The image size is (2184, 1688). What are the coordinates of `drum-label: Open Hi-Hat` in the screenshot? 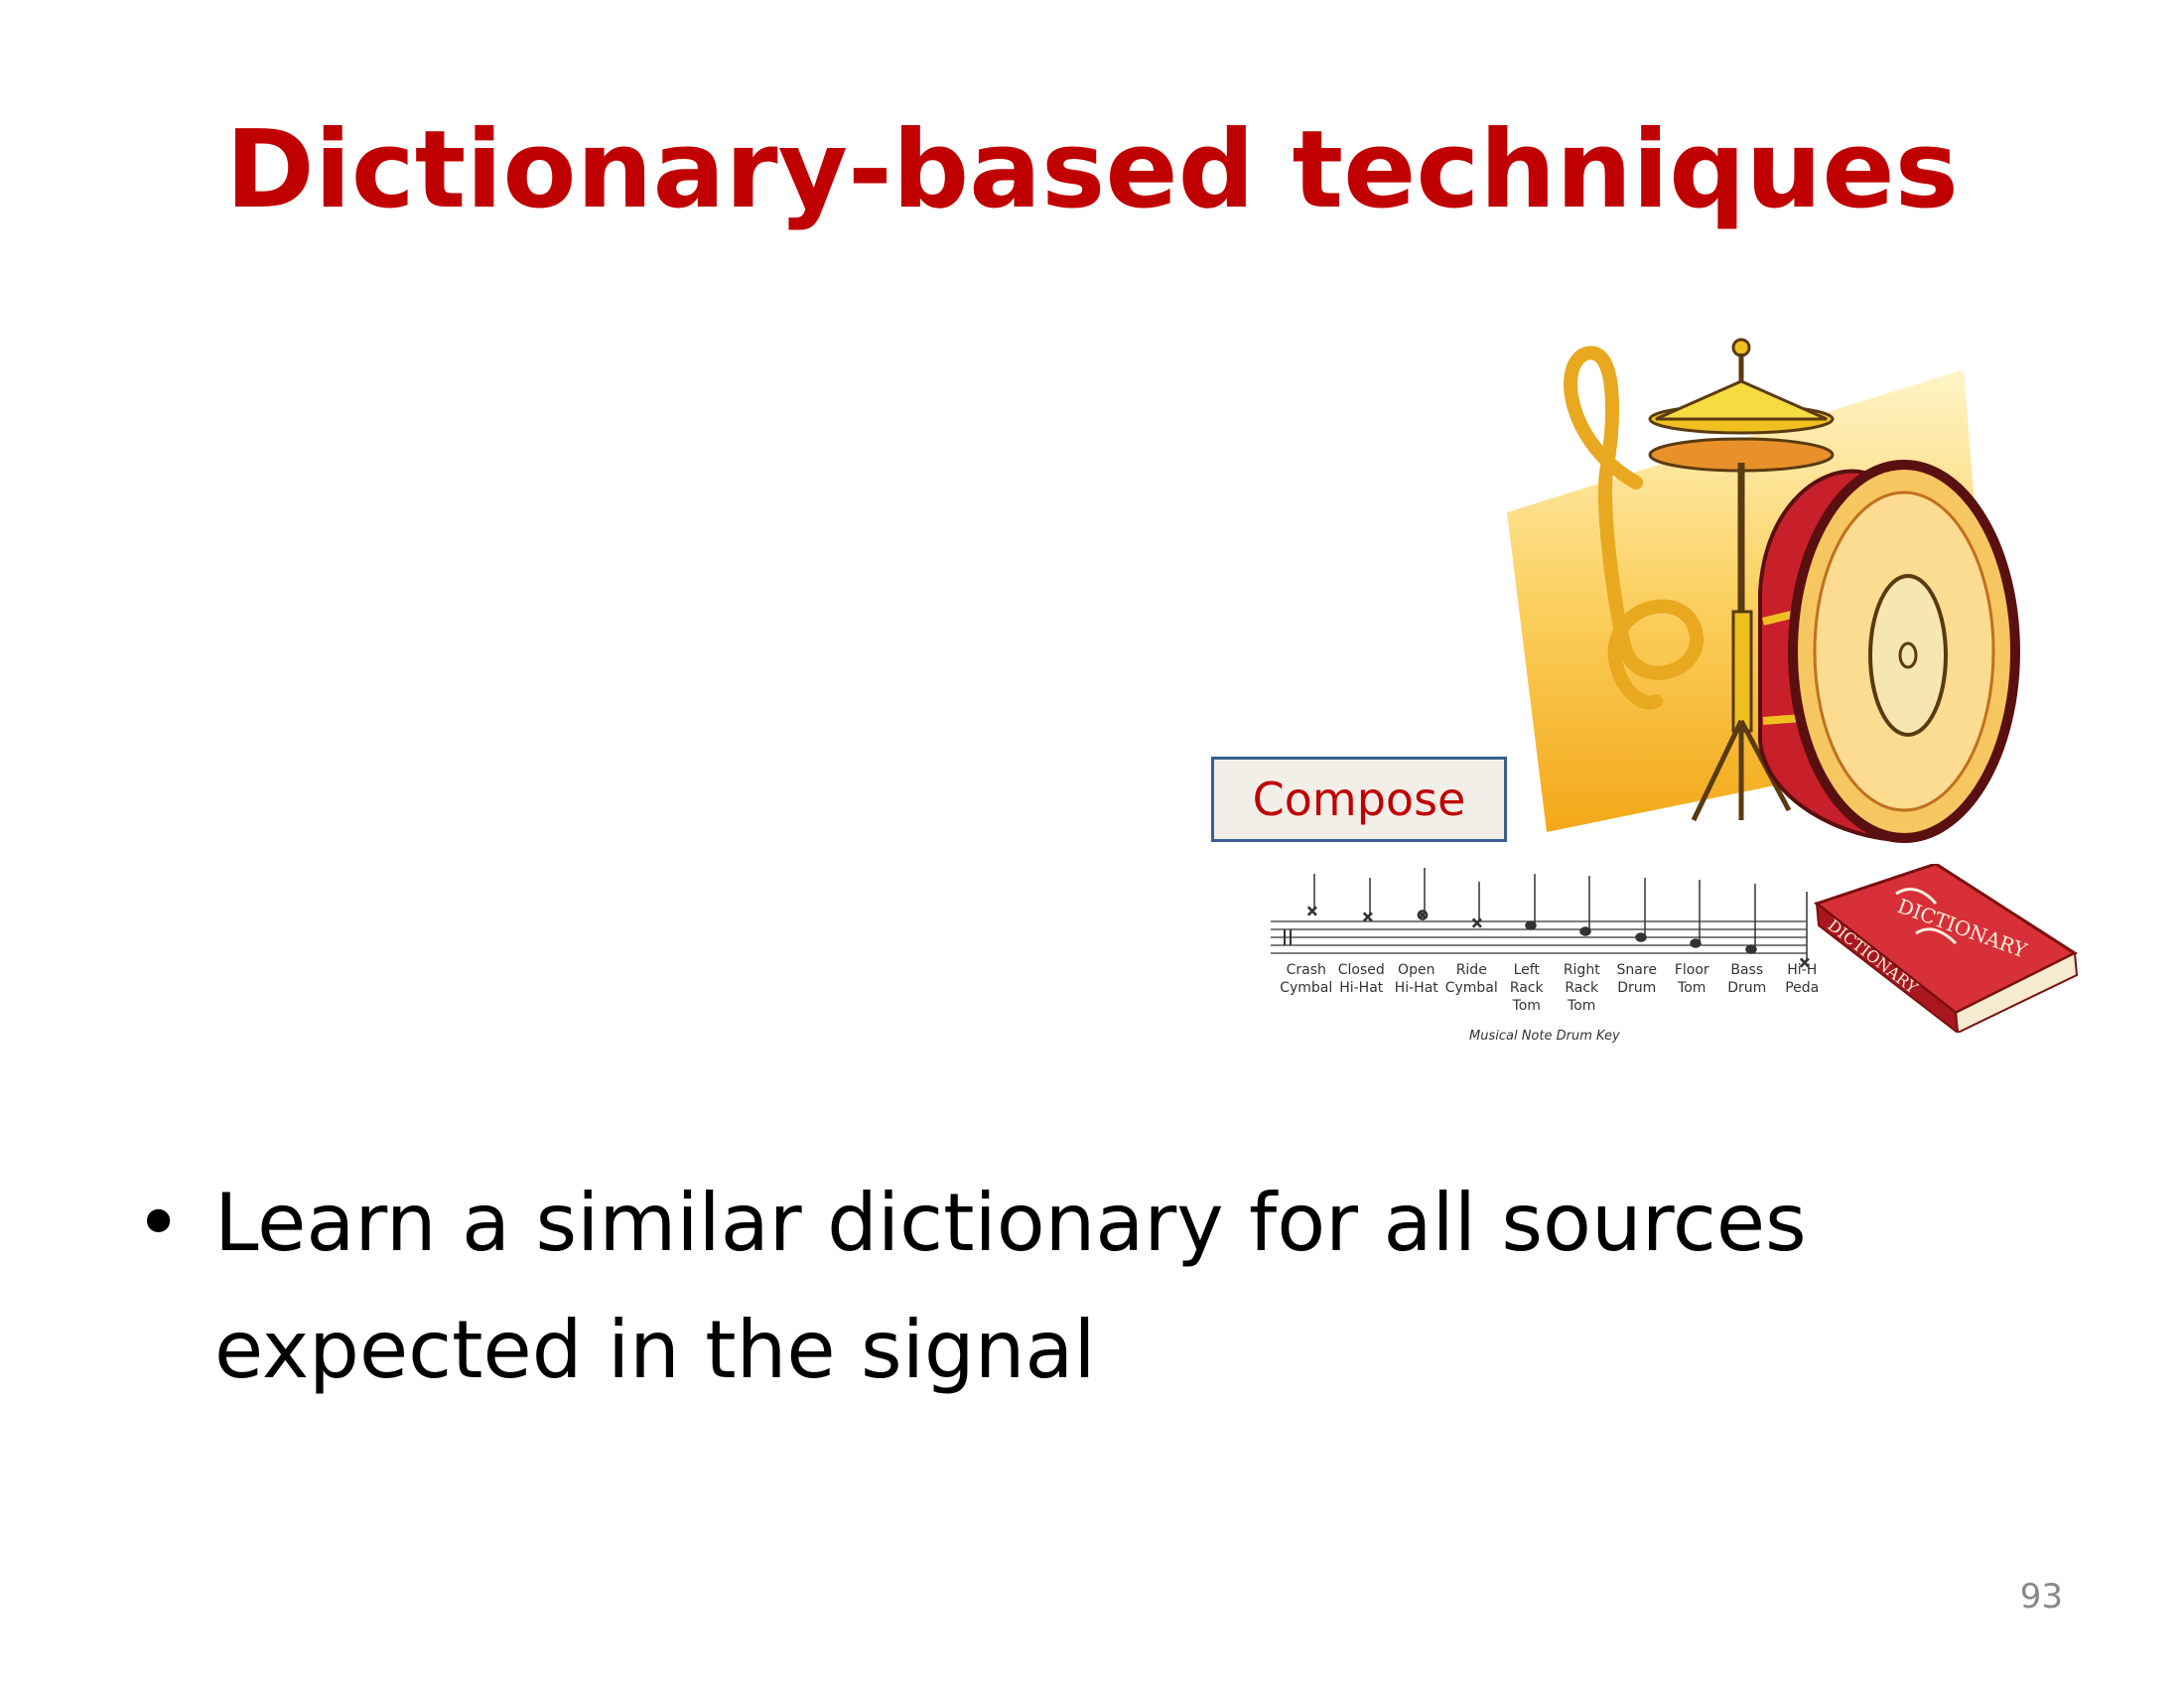 It's located at (1416, 979).